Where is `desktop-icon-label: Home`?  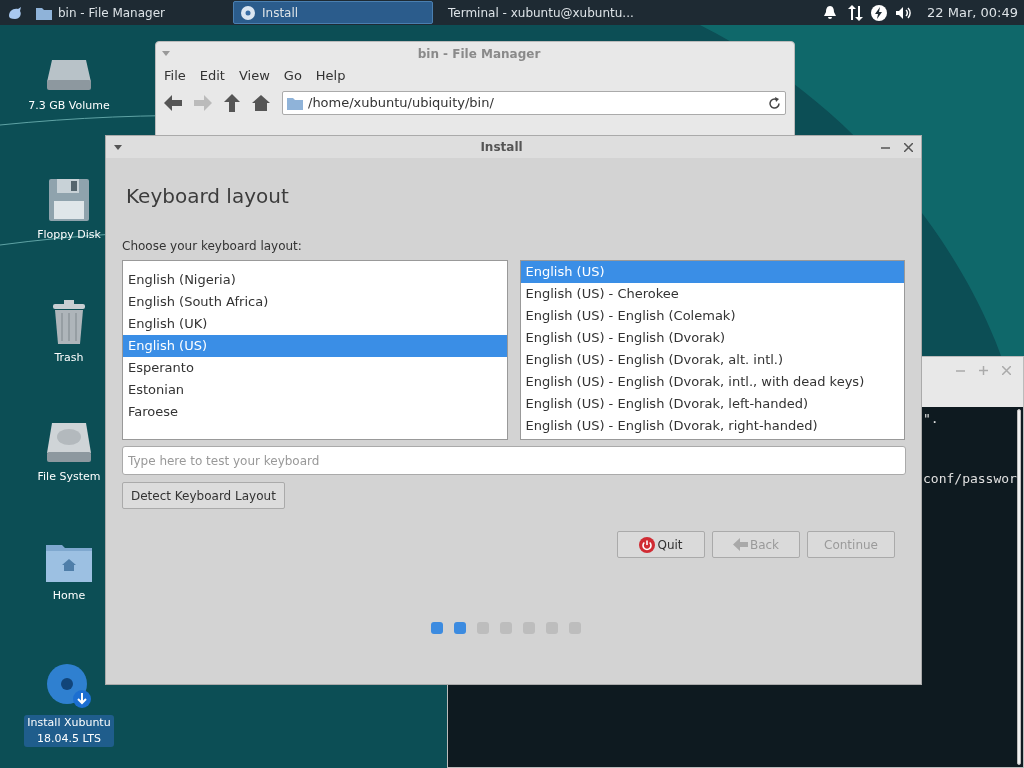
desktop-icon-label: Home is located at coordinates (69, 596).